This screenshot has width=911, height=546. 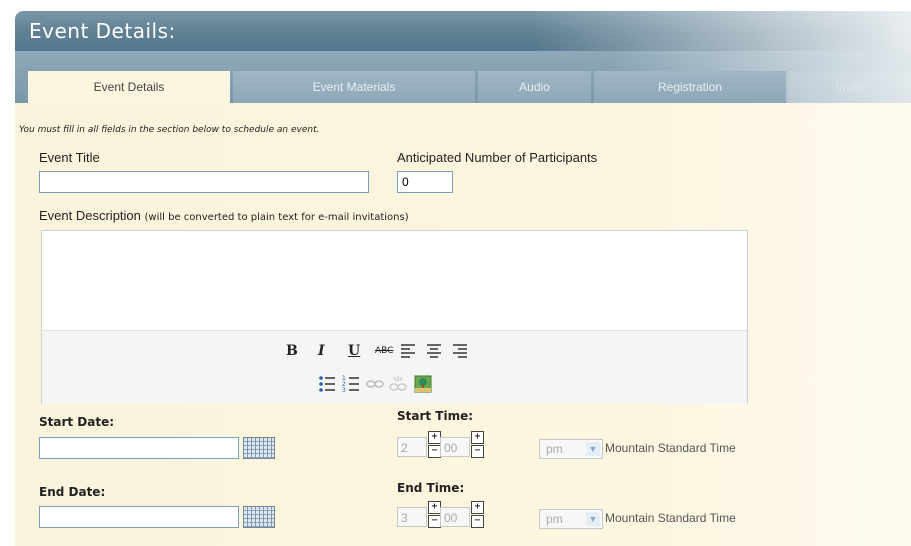 What do you see at coordinates (102, 31) in the screenshot?
I see `panel-title: Event Details:` at bounding box center [102, 31].